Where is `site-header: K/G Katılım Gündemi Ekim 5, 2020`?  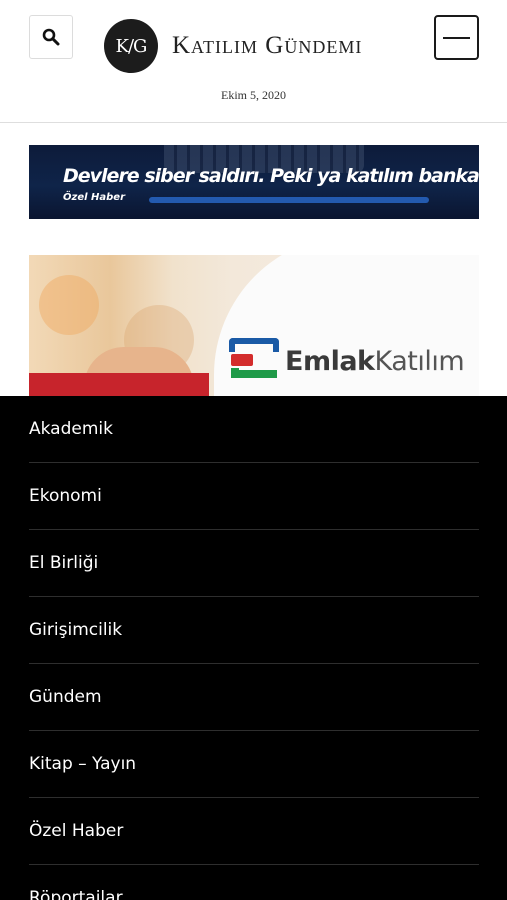 site-header: K/G Katılım Gündemi Ekim 5, 2020 is located at coordinates (253, 61).